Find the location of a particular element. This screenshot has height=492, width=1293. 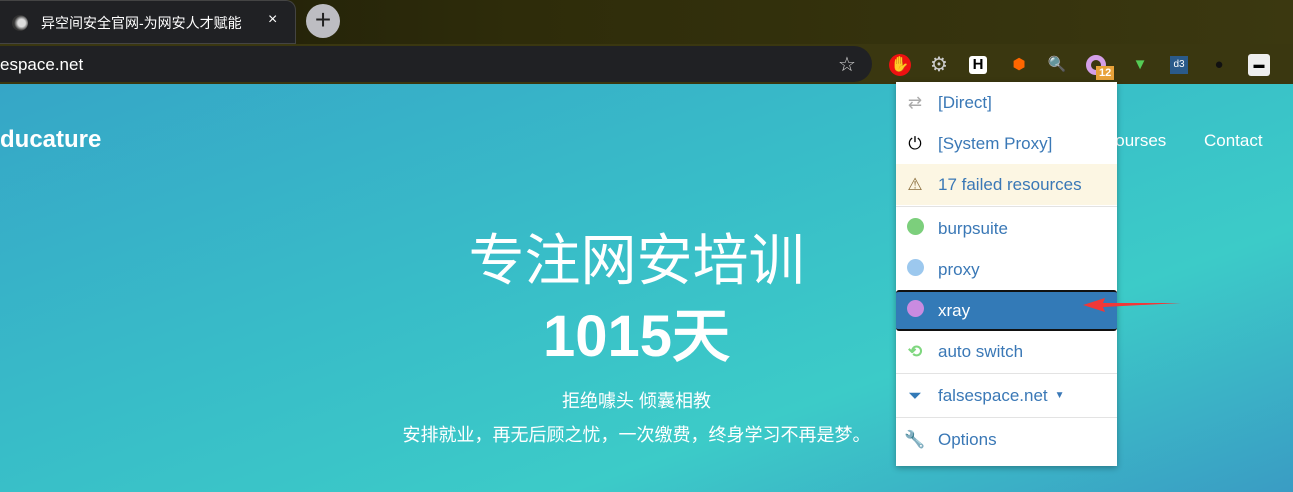

h-extension-icon: H is located at coordinates (978, 65).